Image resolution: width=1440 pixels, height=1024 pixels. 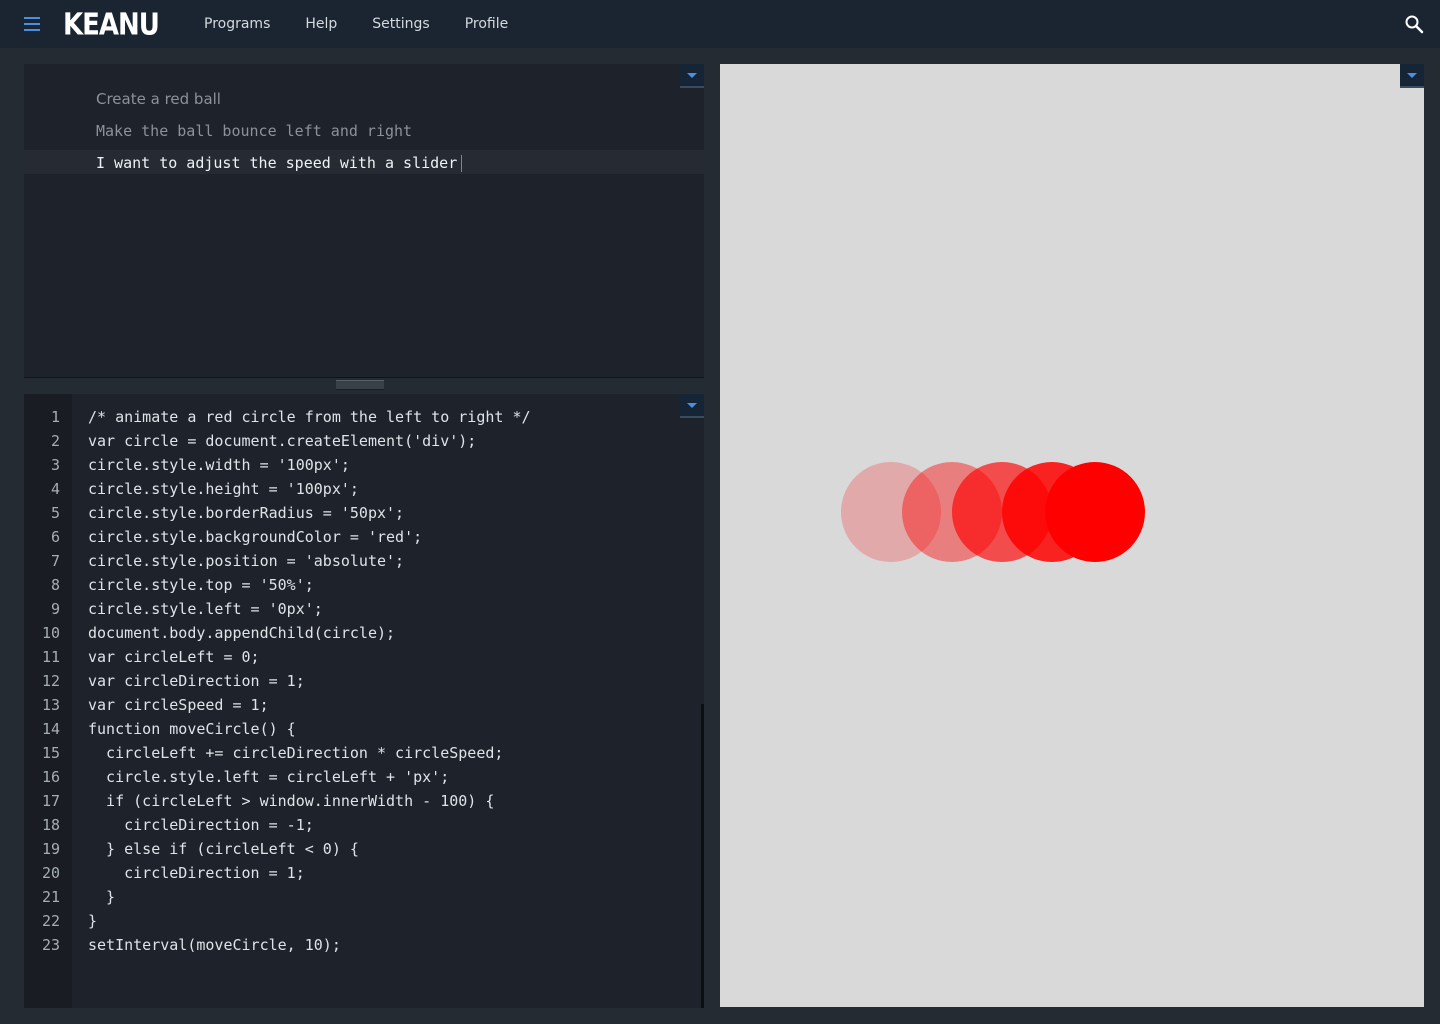 What do you see at coordinates (720, 24) in the screenshot?
I see `top-navigation-bar: KEANU Programs Help Settings Profile` at bounding box center [720, 24].